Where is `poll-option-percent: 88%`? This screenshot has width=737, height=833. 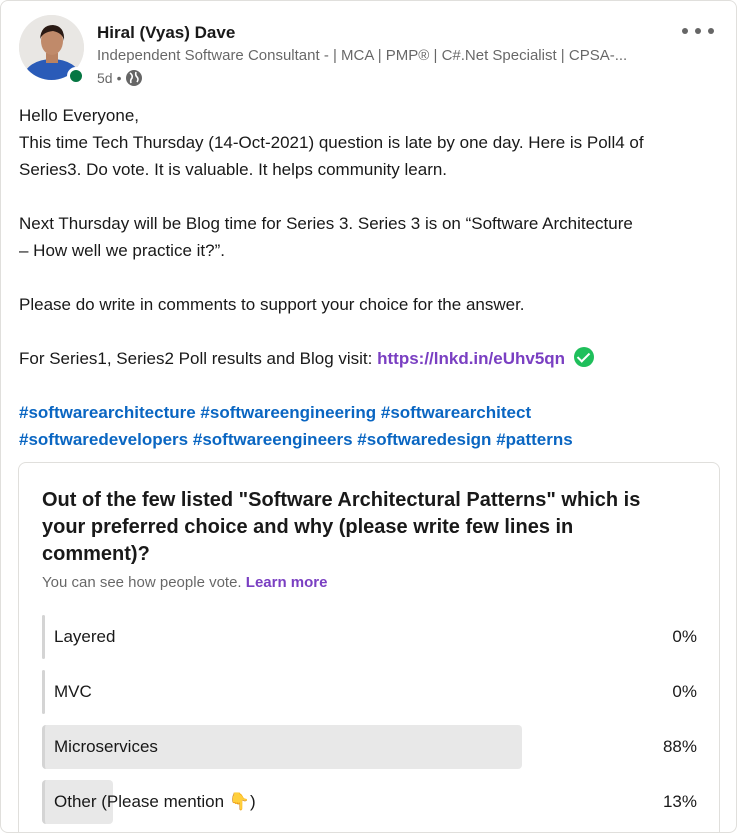 poll-option-percent: 88% is located at coordinates (679, 746).